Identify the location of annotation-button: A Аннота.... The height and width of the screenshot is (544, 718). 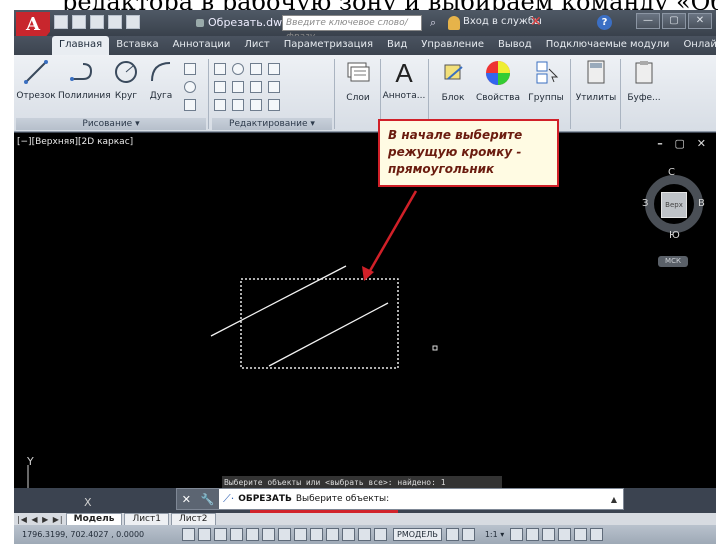
(404, 80).